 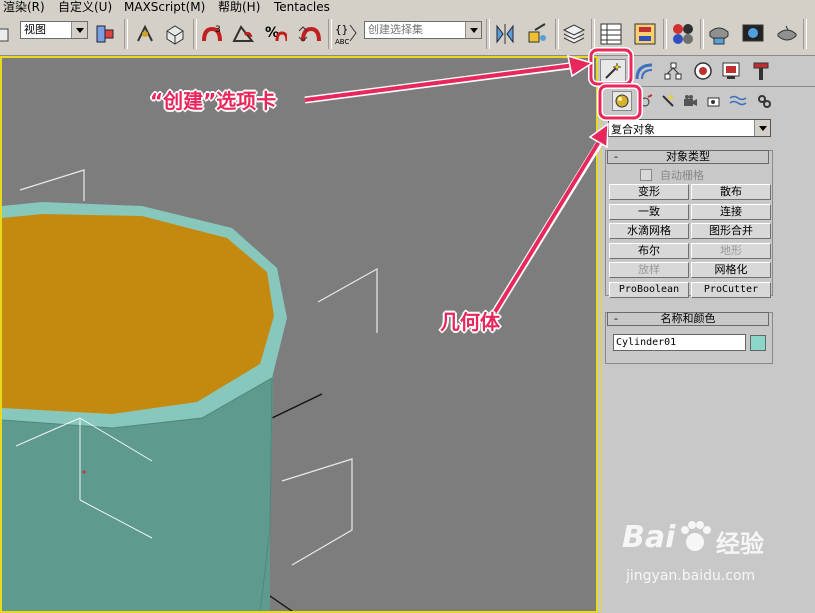 What do you see at coordinates (505, 34) in the screenshot?
I see `mirror-icon` at bounding box center [505, 34].